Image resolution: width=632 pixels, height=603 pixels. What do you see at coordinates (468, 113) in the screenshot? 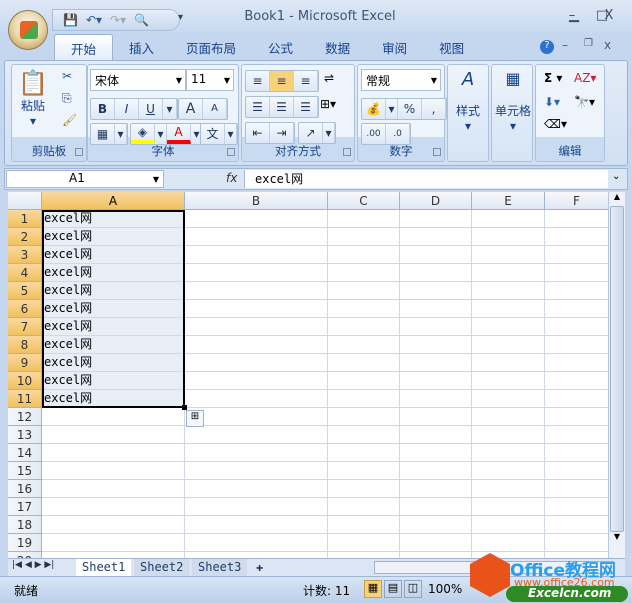
I see `styles-button: A 样式 ▾` at bounding box center [468, 113].